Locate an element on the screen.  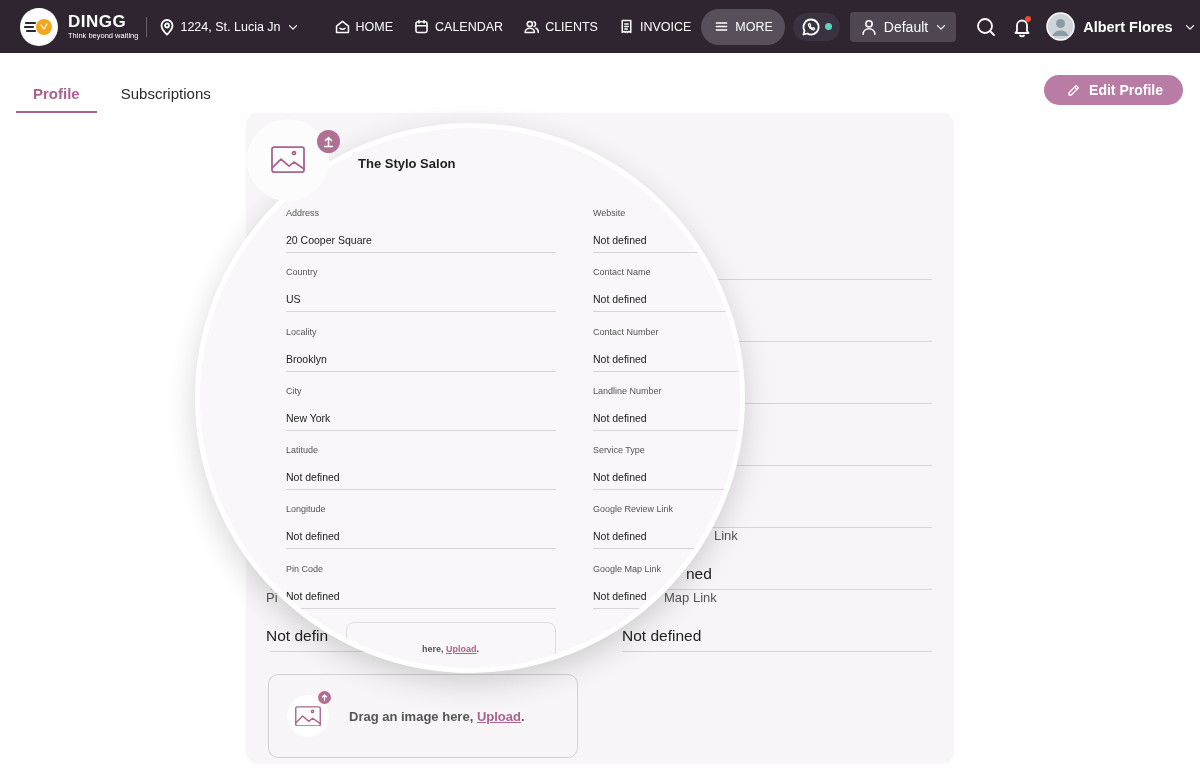
nav-item: CLIENTS is located at coordinates (560, 26).